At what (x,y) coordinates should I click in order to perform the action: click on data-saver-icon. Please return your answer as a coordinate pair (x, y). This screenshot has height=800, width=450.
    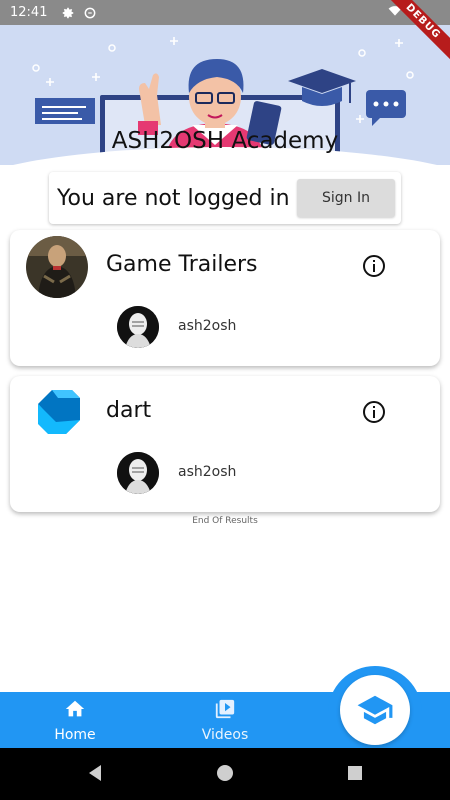
    Looking at the image, I should click on (90, 12).